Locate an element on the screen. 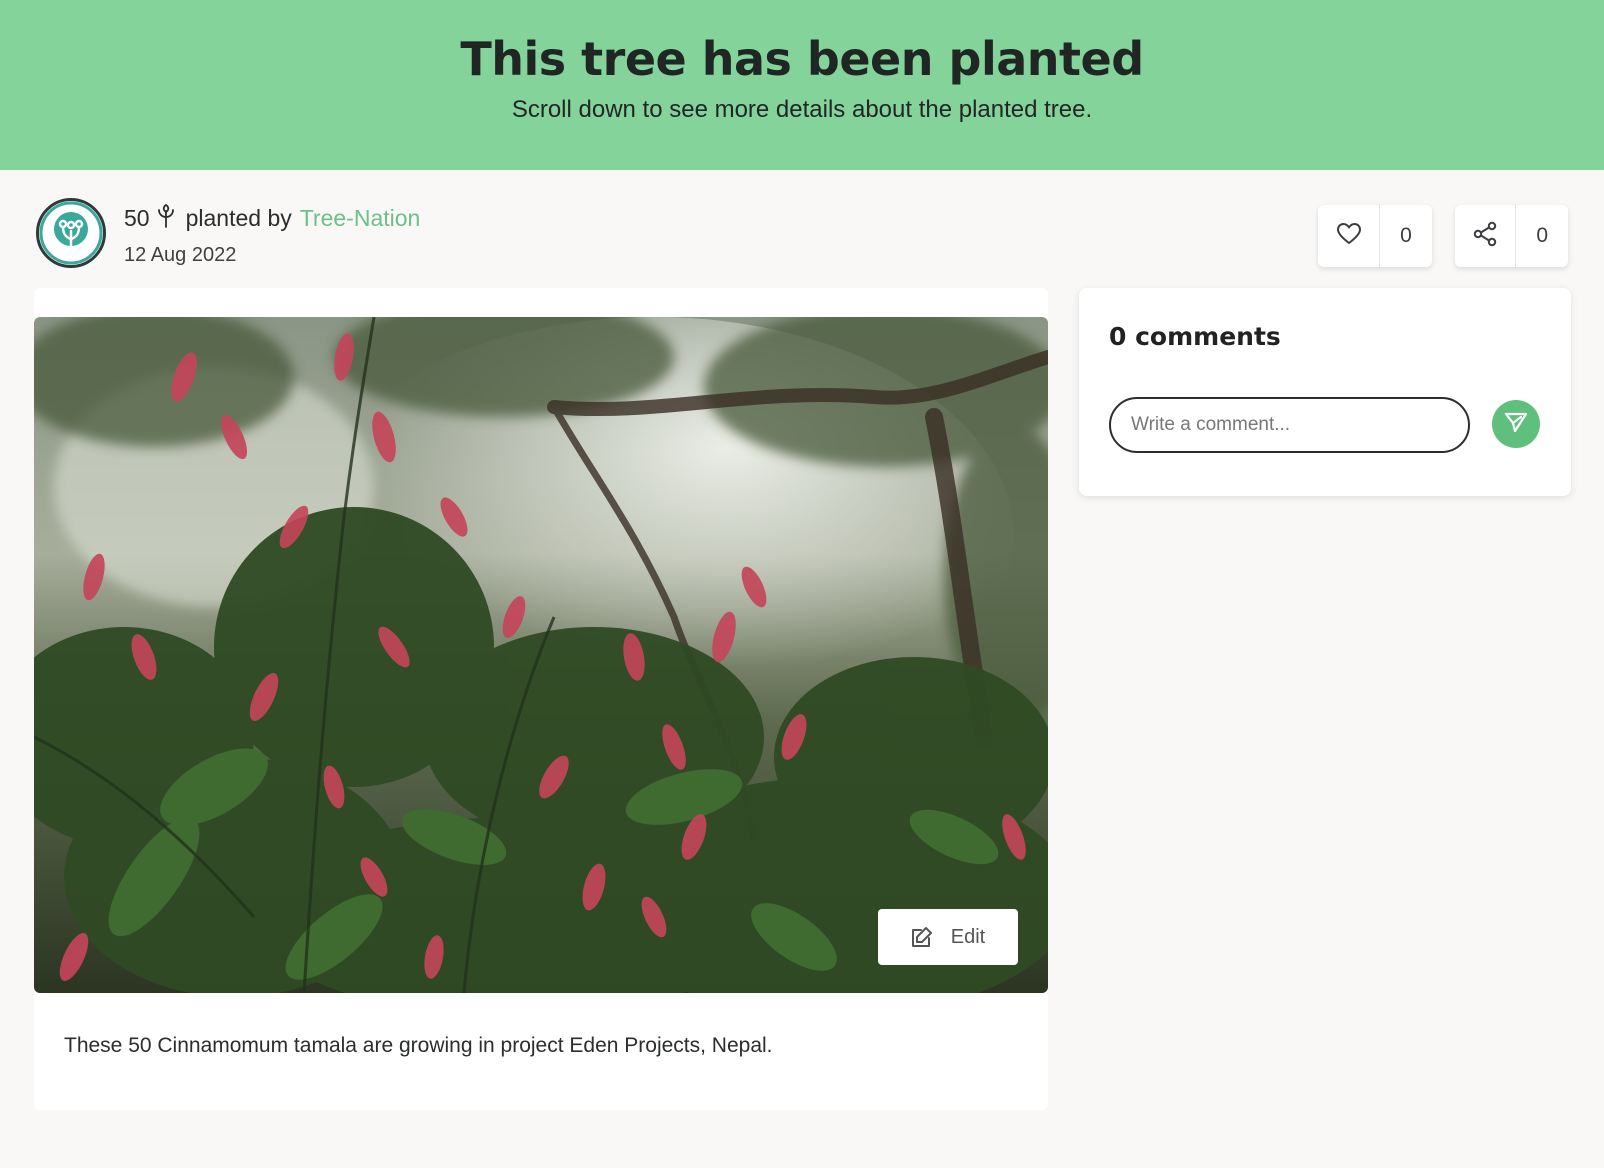 The width and height of the screenshot is (1604, 1168). comment-input is located at coordinates (1289, 425).